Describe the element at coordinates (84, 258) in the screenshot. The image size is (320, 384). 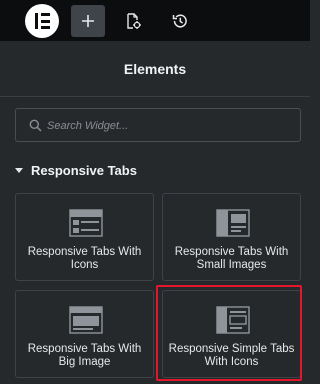
I see `widget-label: Responsive Tabs With Icons` at that location.